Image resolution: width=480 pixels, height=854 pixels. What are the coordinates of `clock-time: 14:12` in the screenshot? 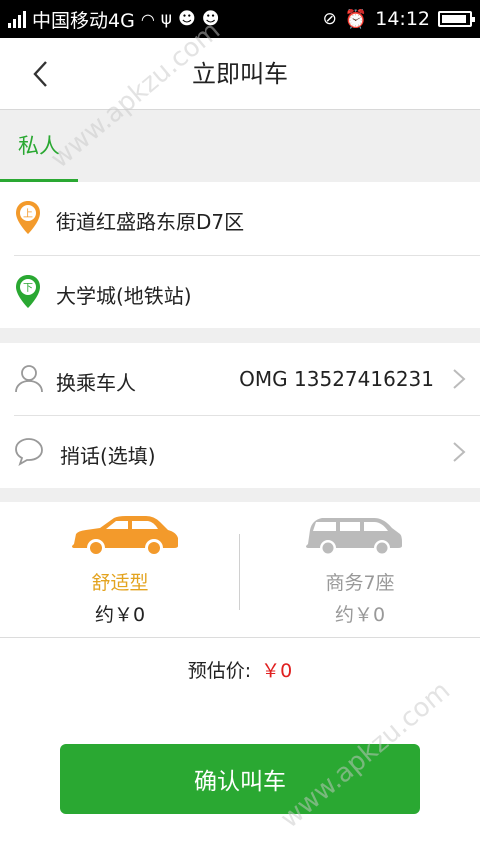 It's located at (402, 19).